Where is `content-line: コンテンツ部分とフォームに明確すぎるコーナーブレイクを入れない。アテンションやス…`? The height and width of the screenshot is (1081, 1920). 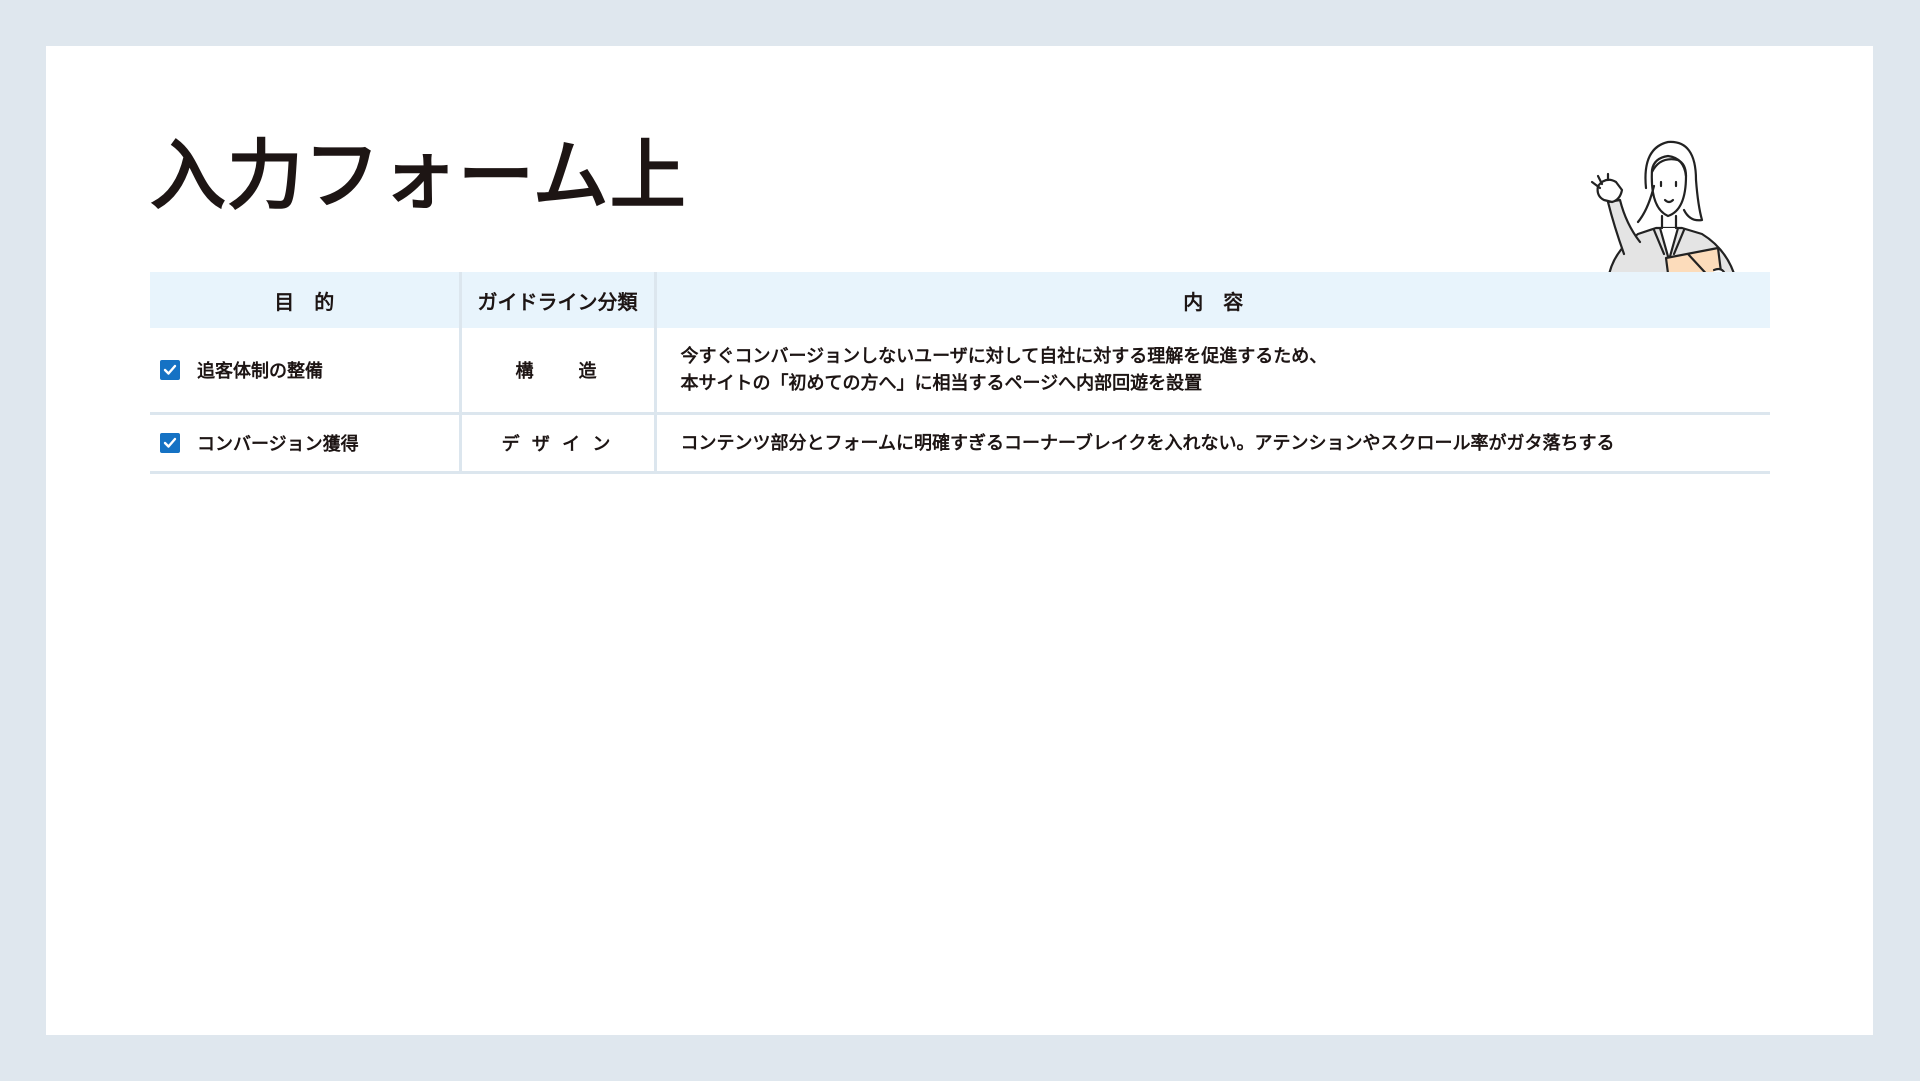
content-line: コンテンツ部分とフォームに明確すぎるコーナーブレイクを入れない。アテンションやス… is located at coordinates (1147, 443).